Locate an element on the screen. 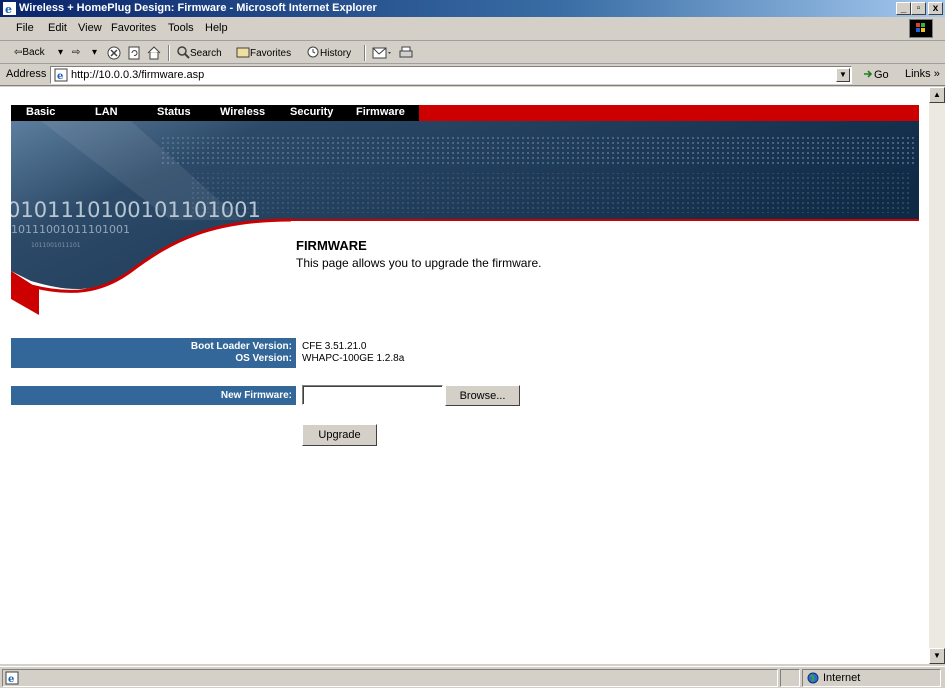 The image size is (945, 688). status-text-panel: e is located at coordinates (390, 678).